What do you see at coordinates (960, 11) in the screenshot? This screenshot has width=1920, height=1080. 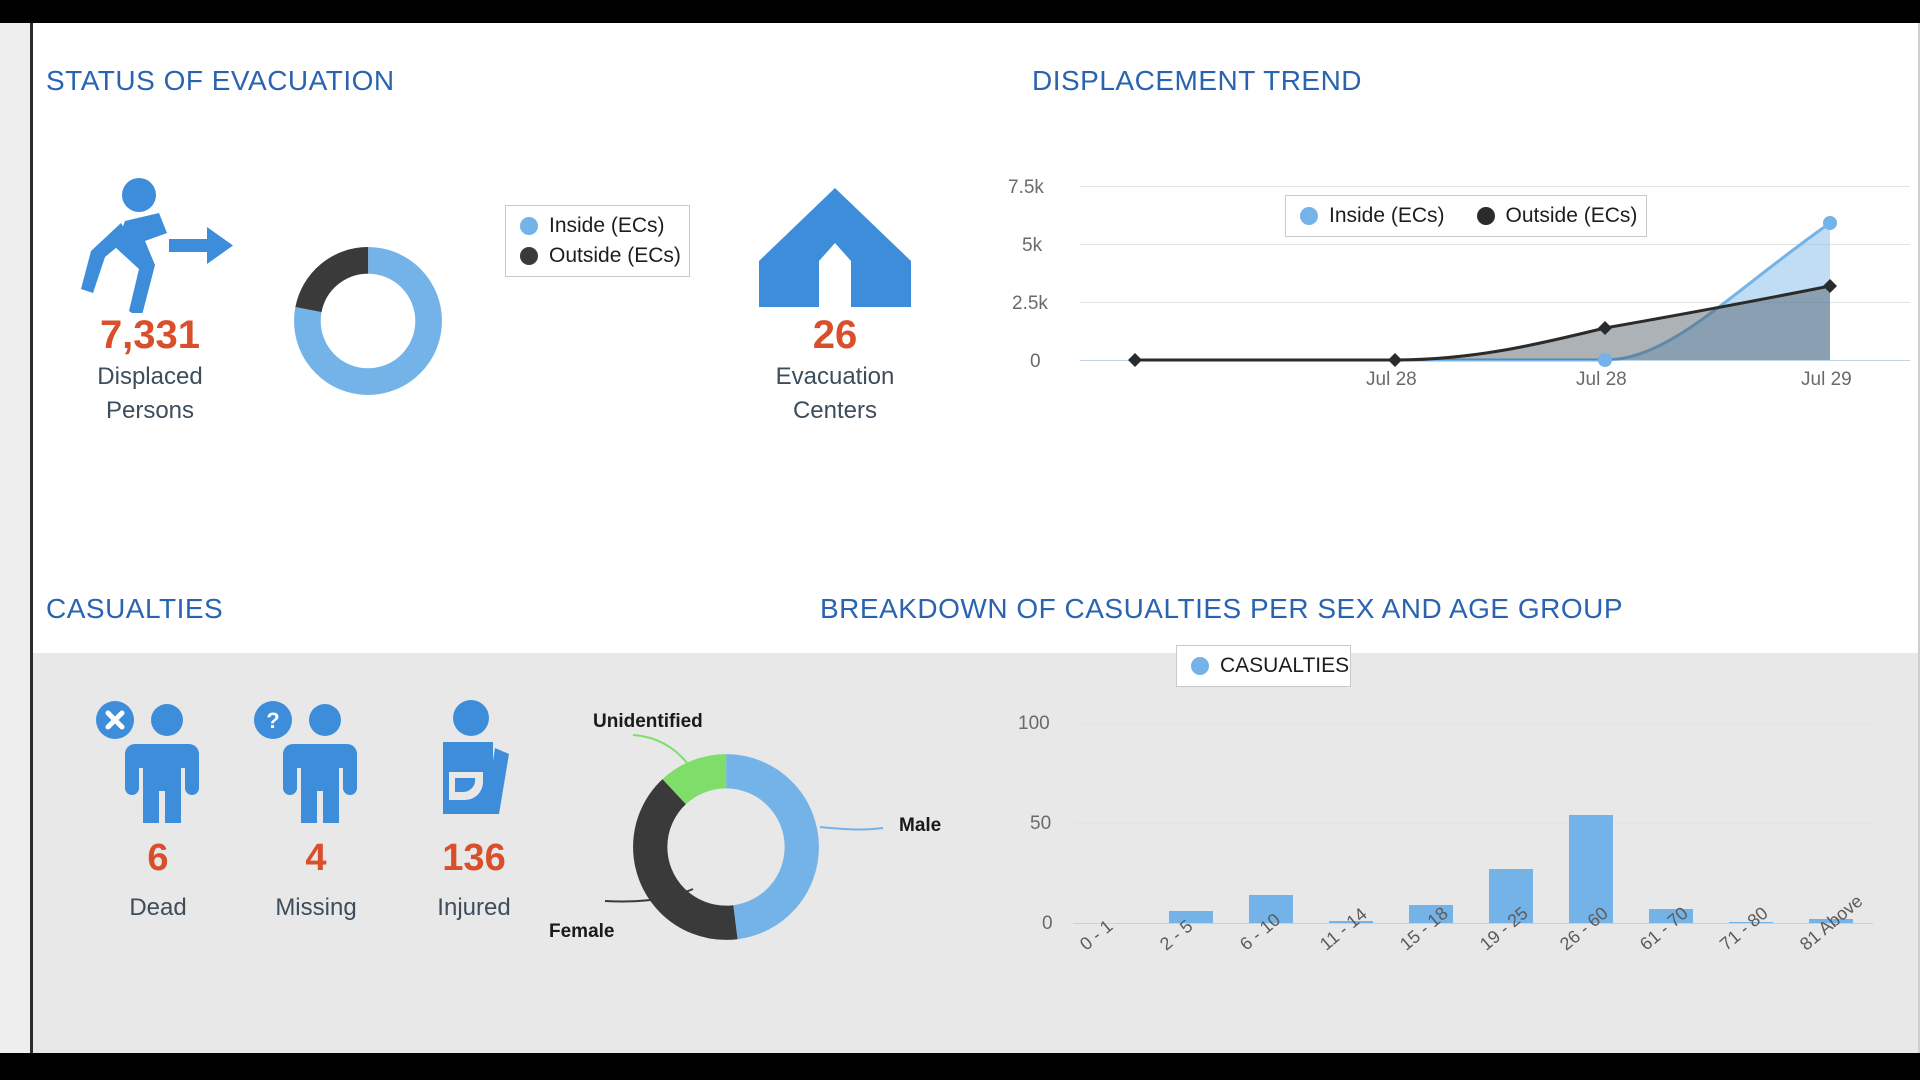 I see `top-black-bar` at bounding box center [960, 11].